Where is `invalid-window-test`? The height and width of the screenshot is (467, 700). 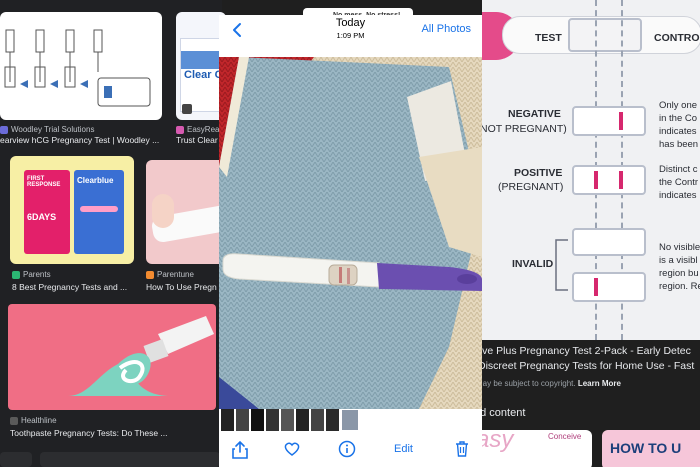 invalid-window-test is located at coordinates (609, 287).